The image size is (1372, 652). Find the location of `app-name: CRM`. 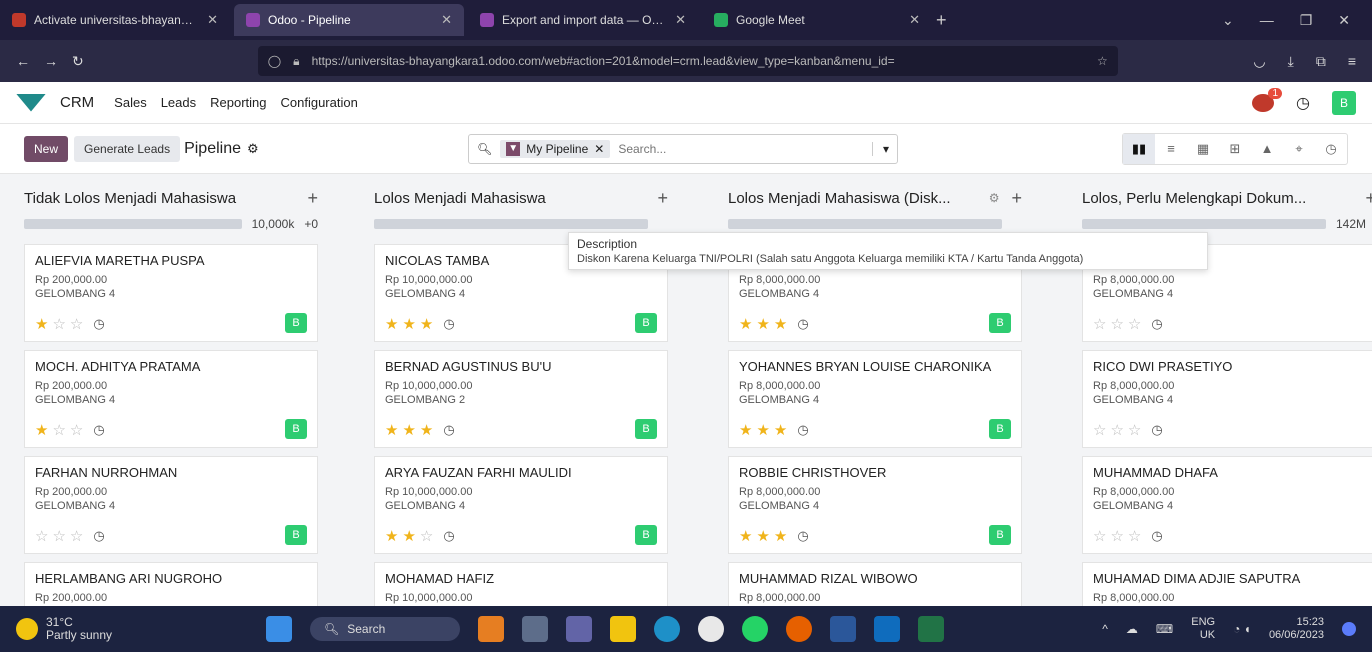

app-name: CRM is located at coordinates (77, 102).